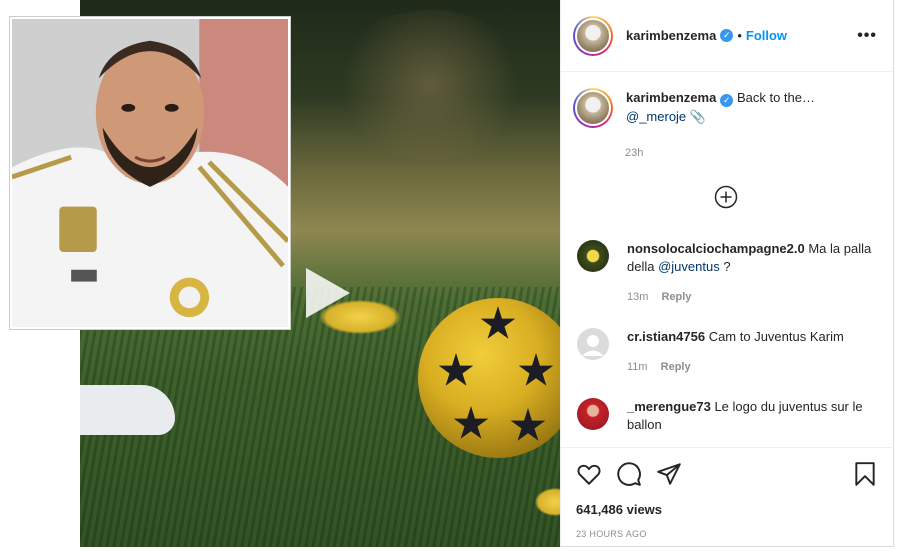 The width and height of the screenshot is (900, 551). Describe the element at coordinates (865, 474) in the screenshot. I see `bookmark-icon` at that location.